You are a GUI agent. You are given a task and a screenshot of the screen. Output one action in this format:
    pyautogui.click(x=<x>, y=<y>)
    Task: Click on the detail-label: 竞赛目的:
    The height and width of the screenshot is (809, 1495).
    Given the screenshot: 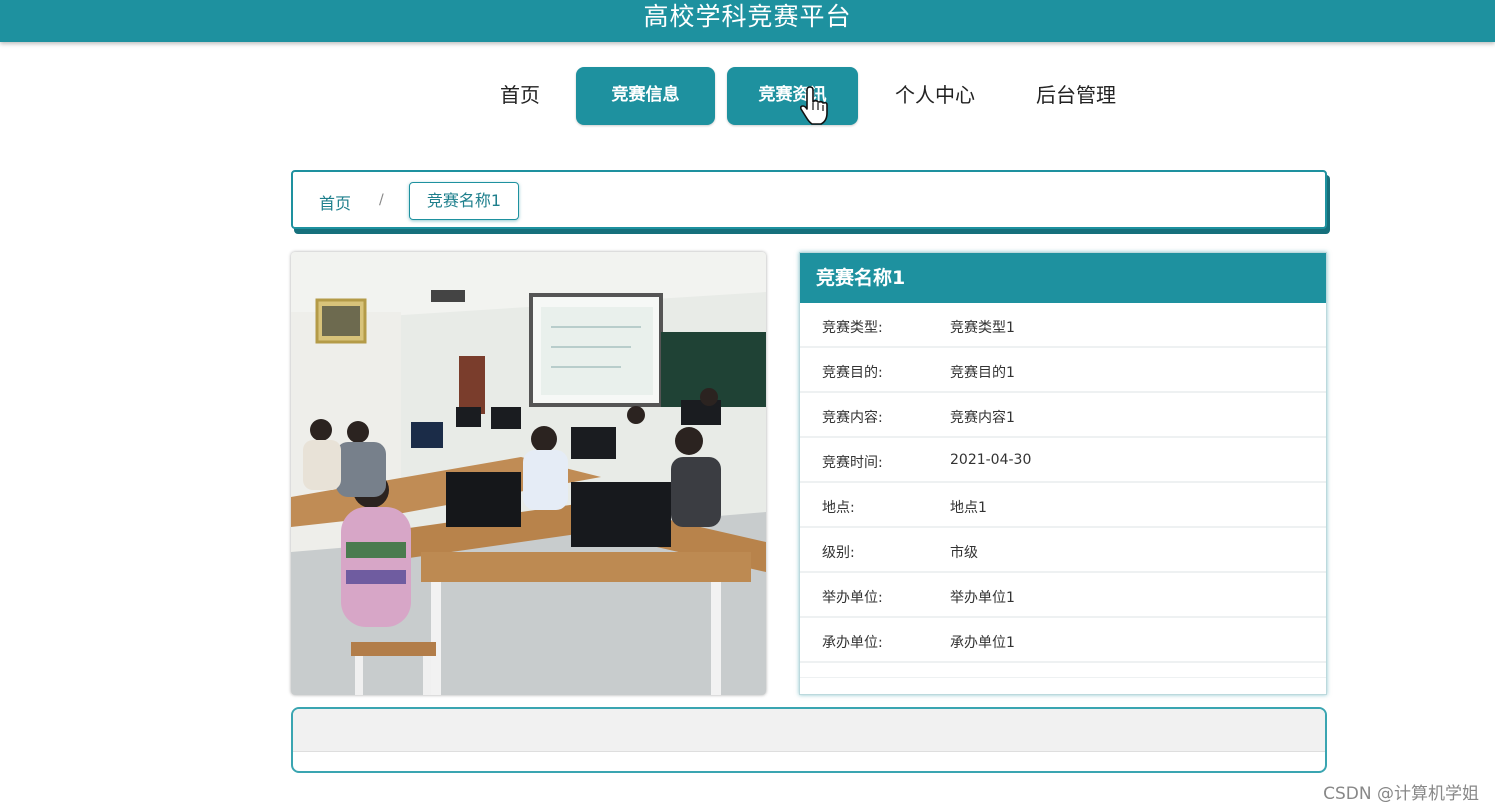 What is the action you would take?
    pyautogui.click(x=852, y=373)
    